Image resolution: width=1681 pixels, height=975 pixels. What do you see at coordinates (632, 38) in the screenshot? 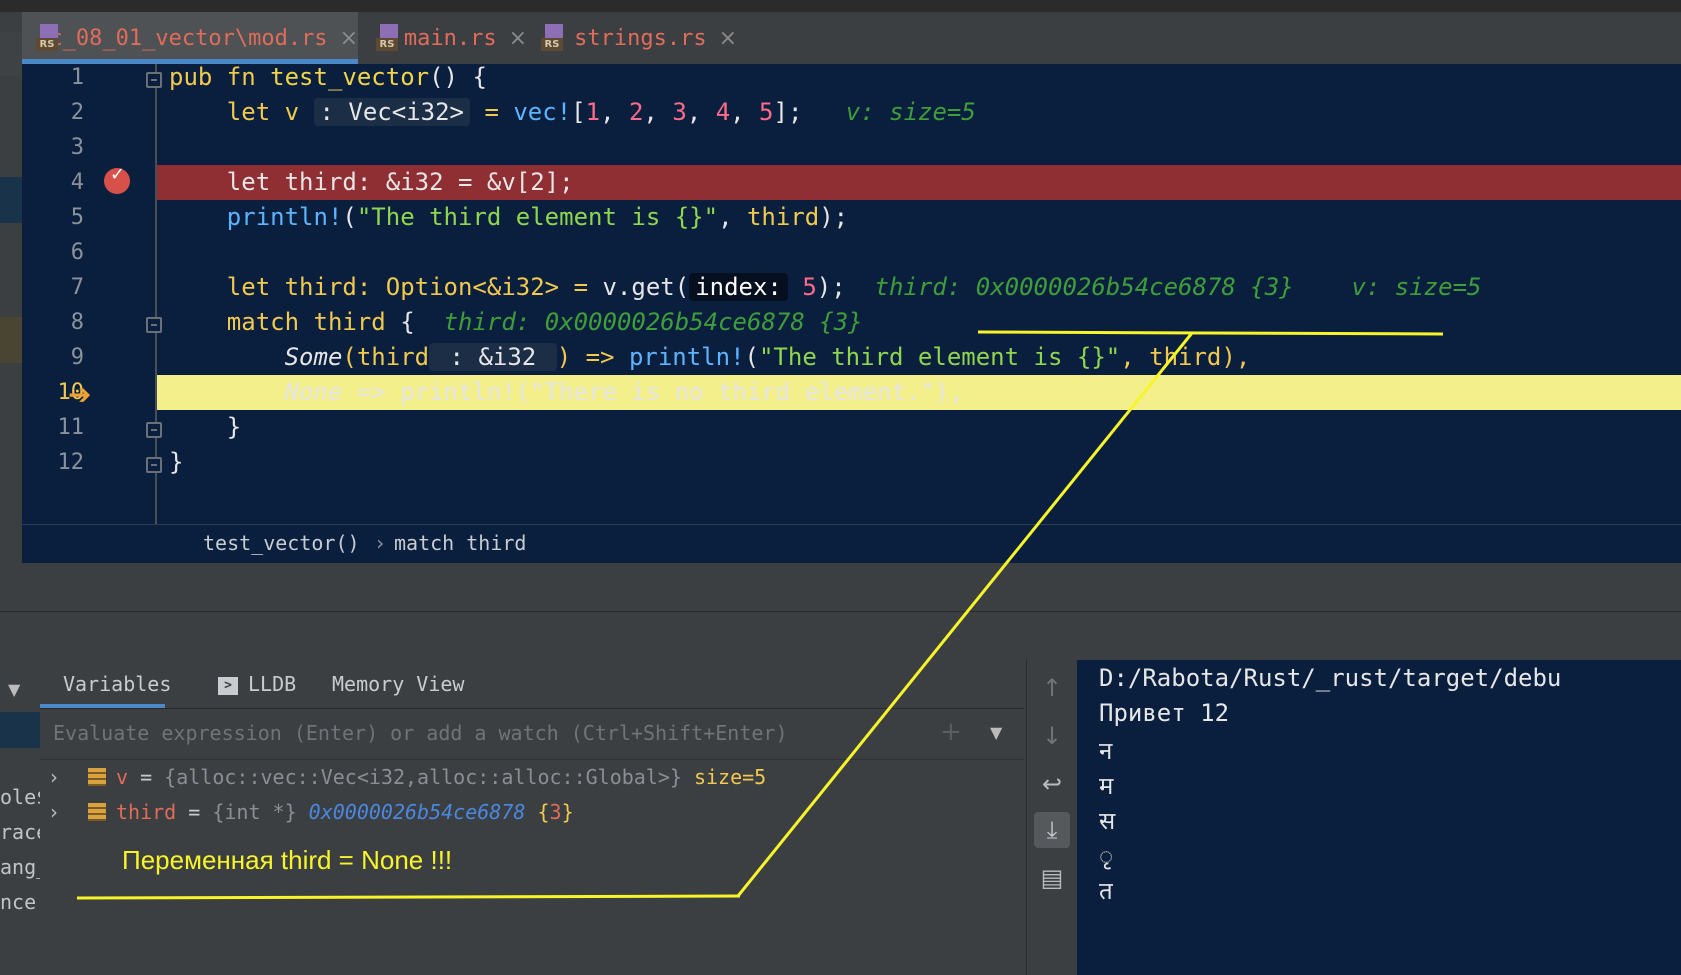
I see `tab-strings-rs: RS strings.rs ×` at bounding box center [632, 38].